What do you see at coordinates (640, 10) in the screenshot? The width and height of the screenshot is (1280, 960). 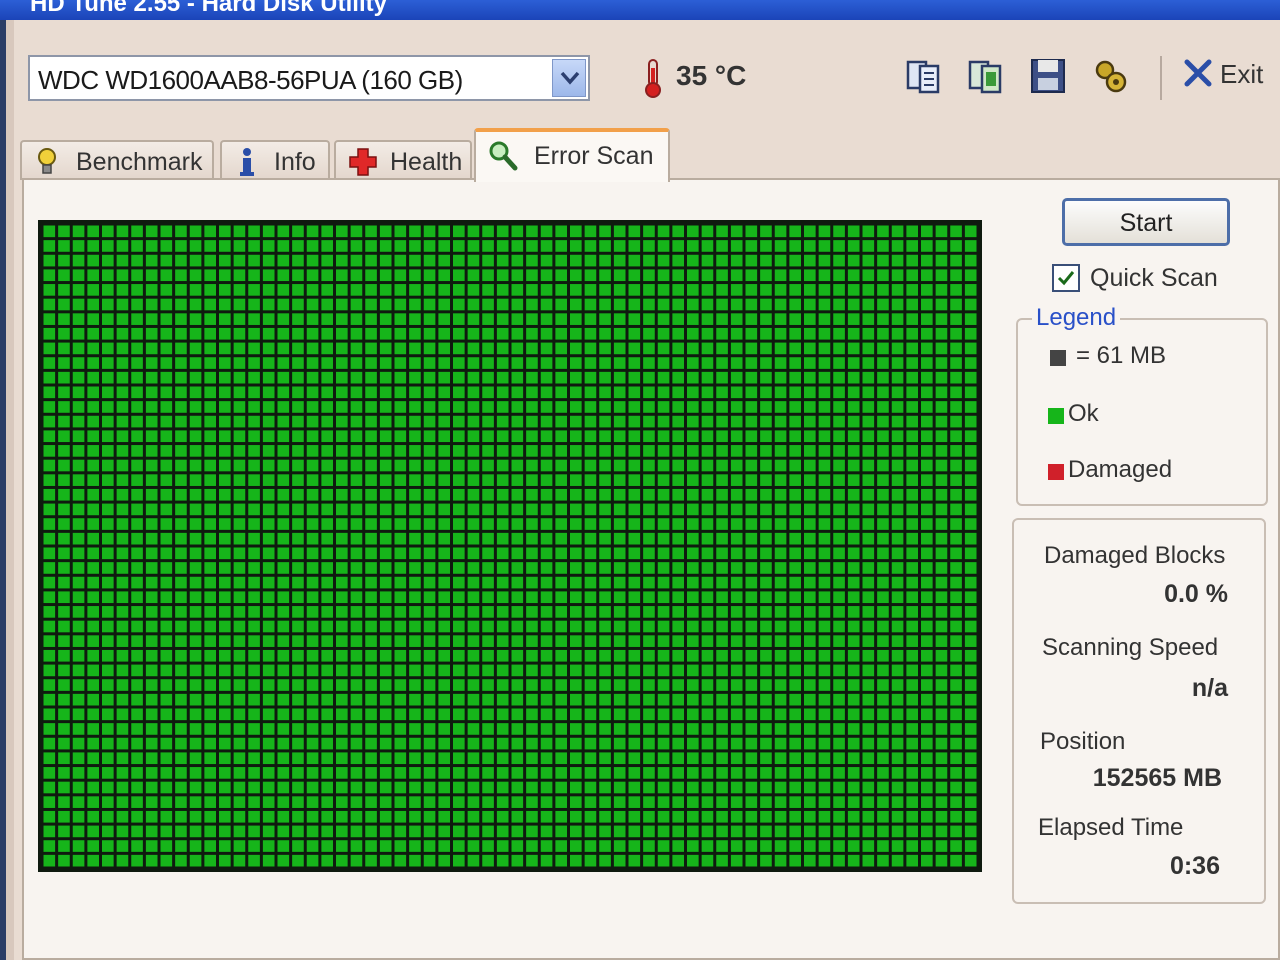 I see `title-bar: HD Tune 2.55 - Hard Disk Utility` at bounding box center [640, 10].